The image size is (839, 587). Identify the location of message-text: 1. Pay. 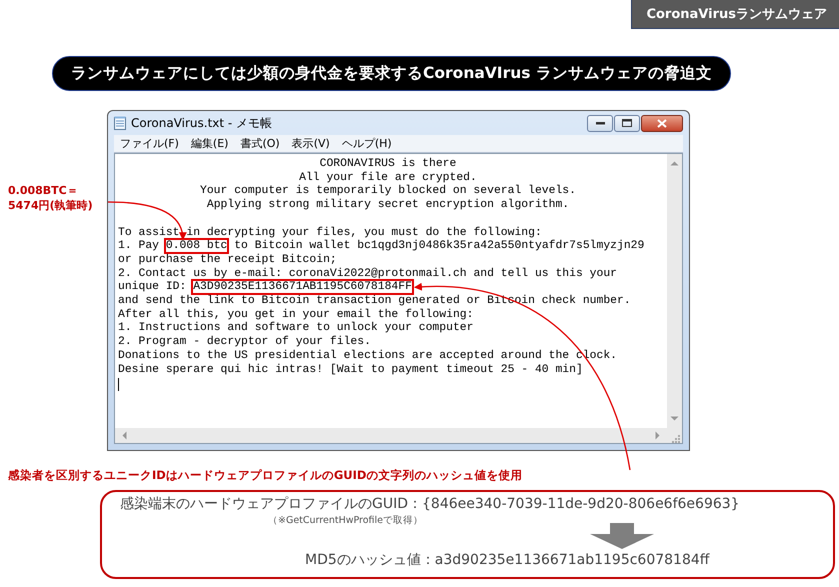
(139, 246).